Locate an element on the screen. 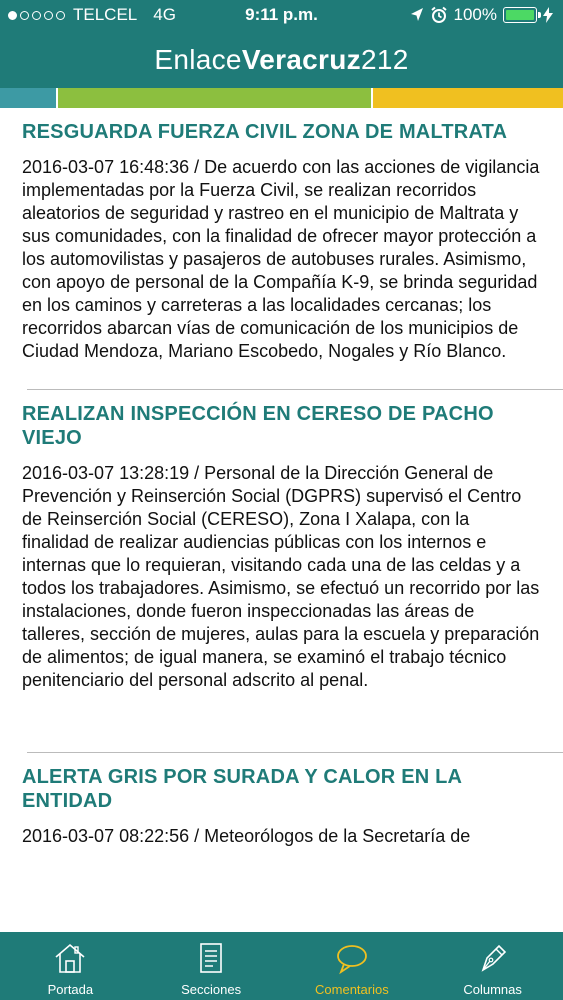 The height and width of the screenshot is (1000, 563). battery-percent: 100% is located at coordinates (475, 14).